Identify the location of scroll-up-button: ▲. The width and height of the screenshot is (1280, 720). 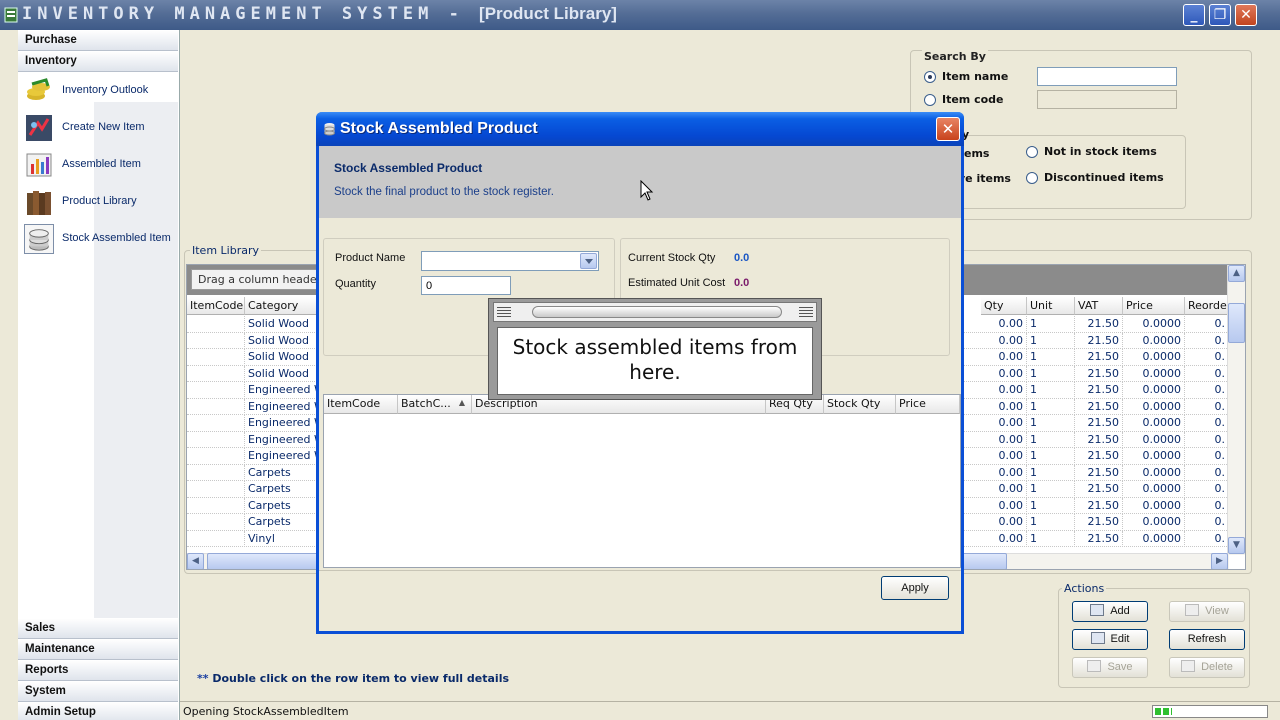
(1236, 273).